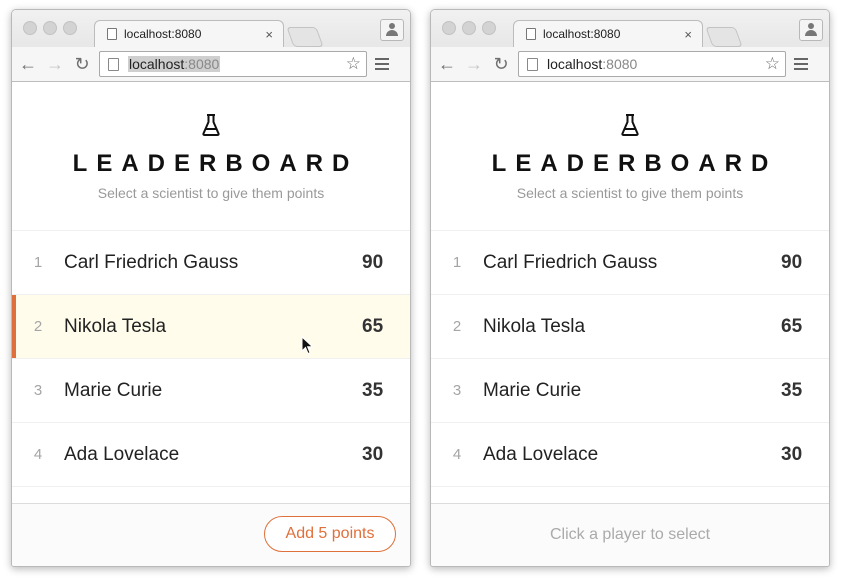  What do you see at coordinates (330, 534) in the screenshot?
I see `add-points-button: Add 5 points` at bounding box center [330, 534].